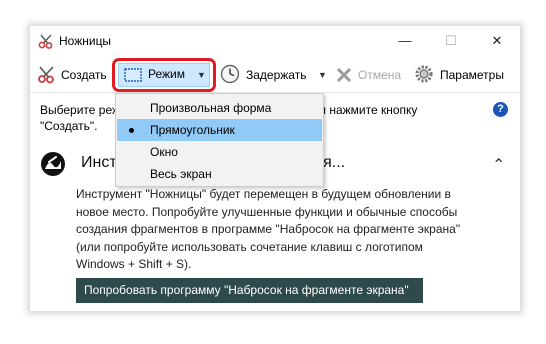 Image resolution: width=546 pixels, height=344 pixels. I want to click on new-button: Создать, so click(73, 75).